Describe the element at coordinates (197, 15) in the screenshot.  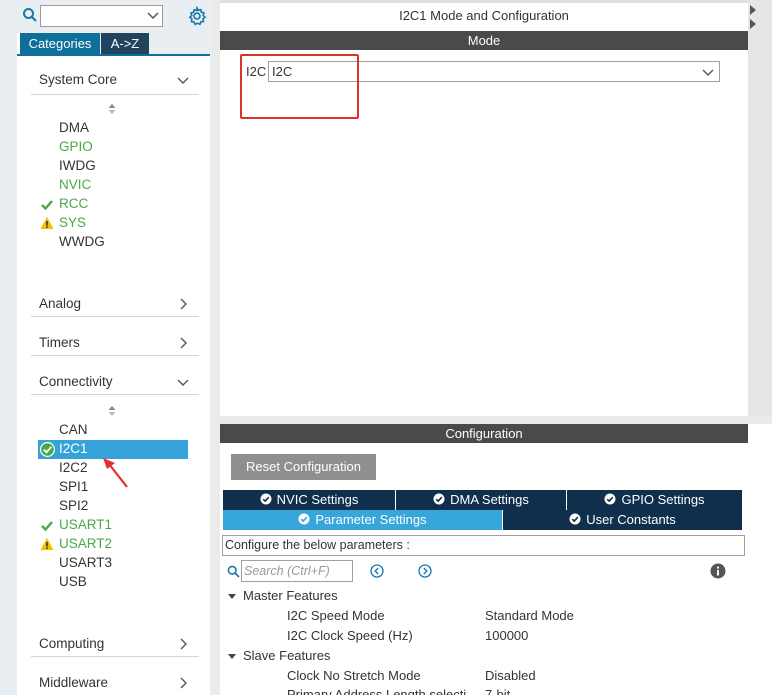
I see `gear-icon` at that location.